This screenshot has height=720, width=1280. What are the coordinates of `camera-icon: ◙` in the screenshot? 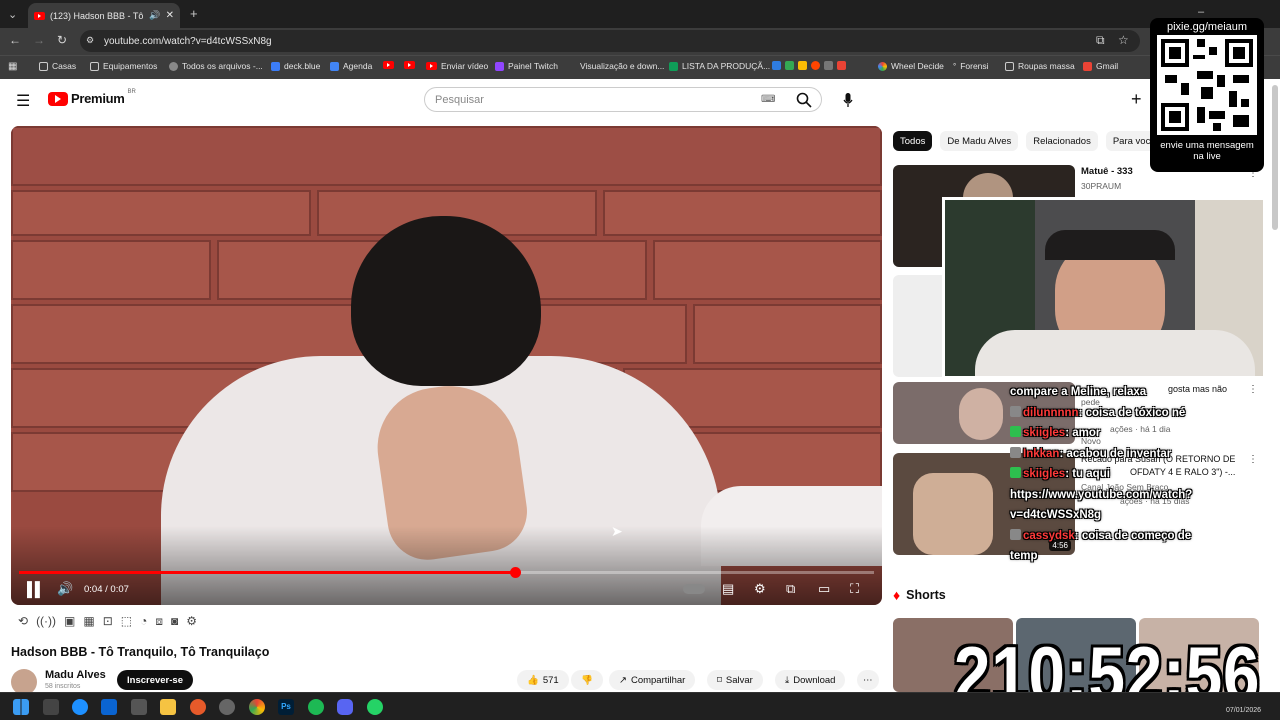 It's located at (174, 622).